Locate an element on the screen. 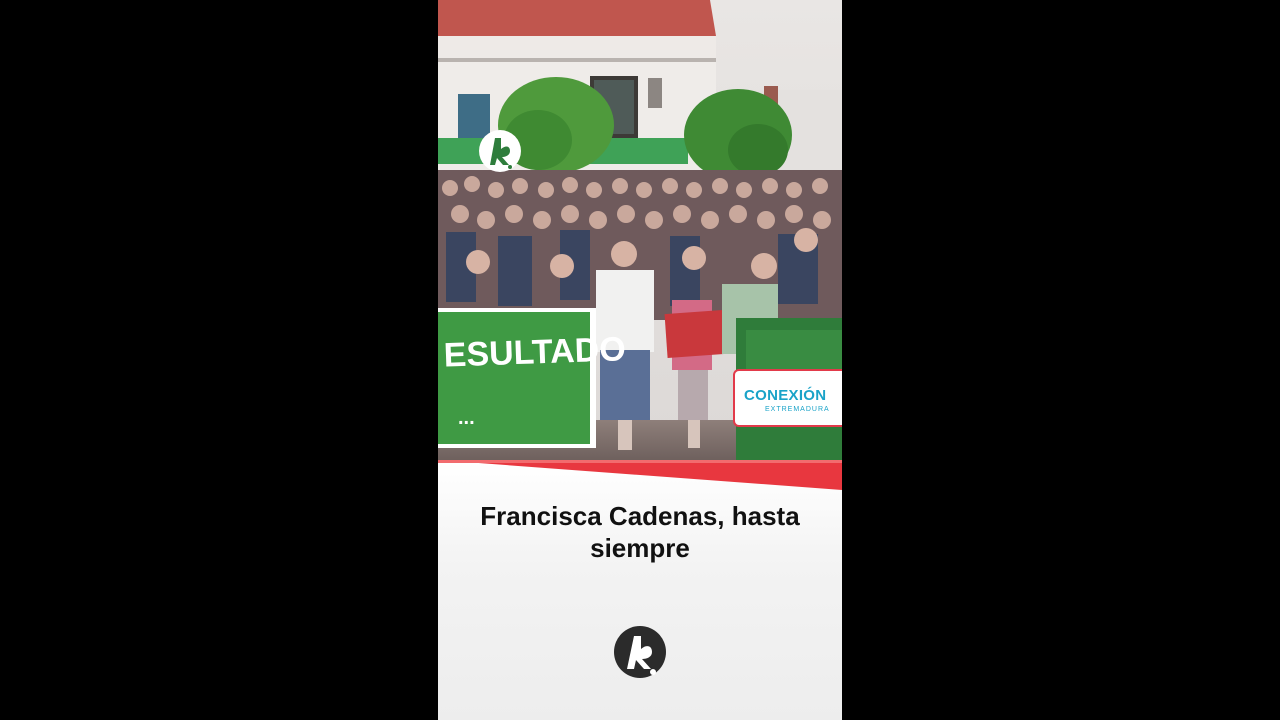 This screenshot has height=720, width=1280. video-title: Francisca Cadenas, hasta siempre is located at coordinates (640, 532).